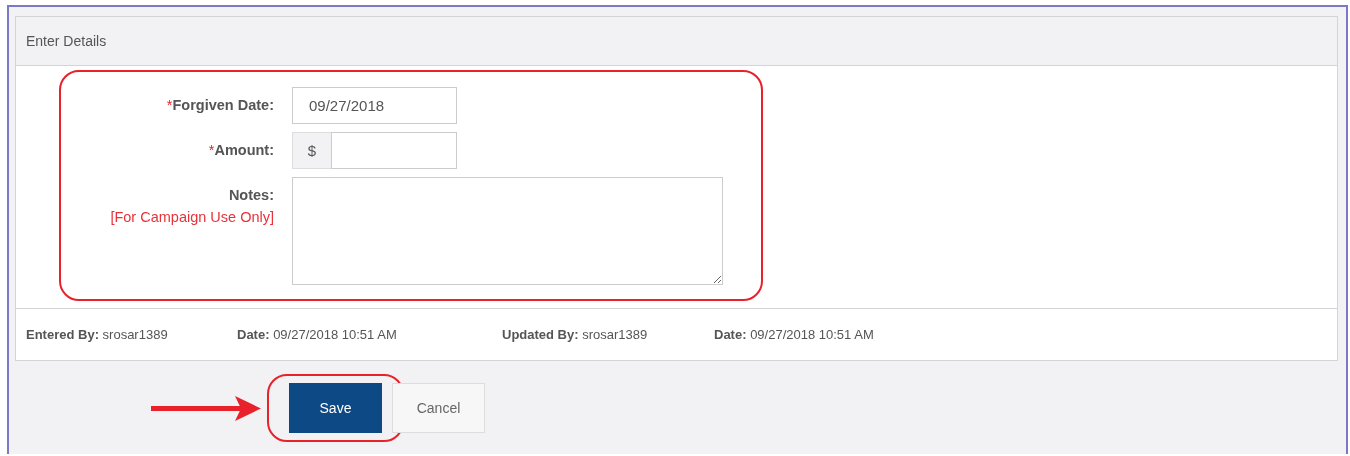 This screenshot has height=456, width=1350. Describe the element at coordinates (192, 217) in the screenshot. I see `field-note: [For Campaign Use Only]` at that location.